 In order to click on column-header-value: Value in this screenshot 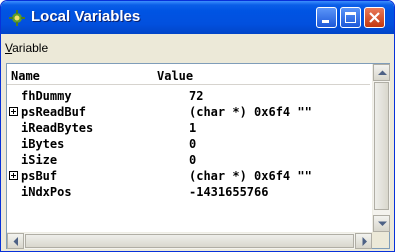, I will do `click(175, 76)`.